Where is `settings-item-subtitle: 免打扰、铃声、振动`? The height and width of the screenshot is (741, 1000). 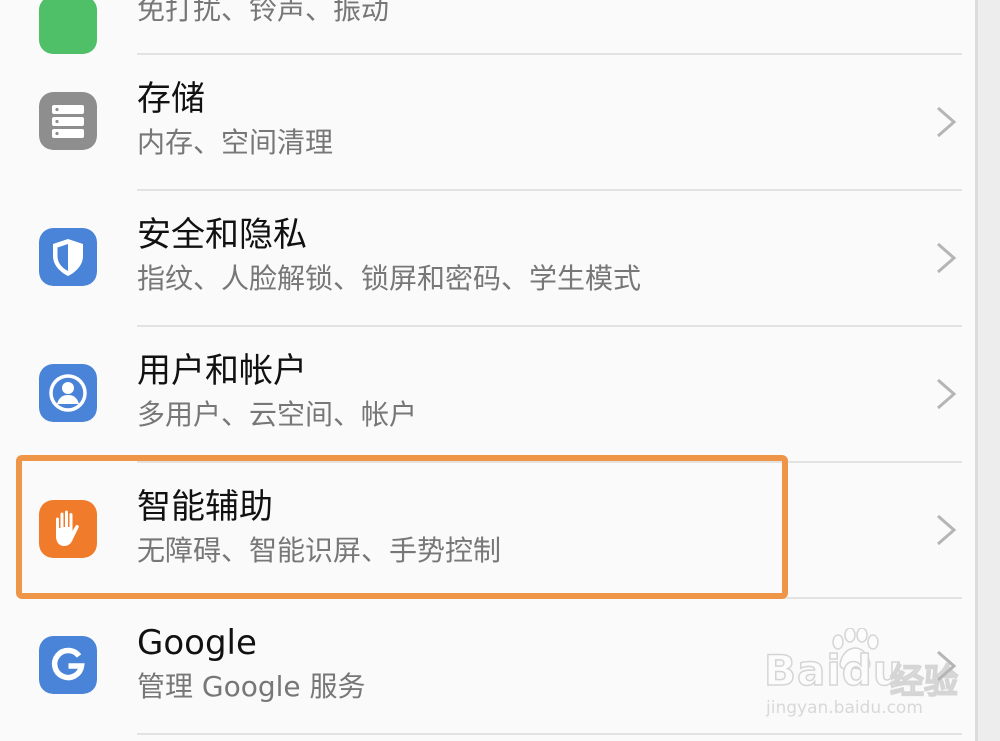 settings-item-subtitle: 免打扰、铃声、振动 is located at coordinates (263, 13).